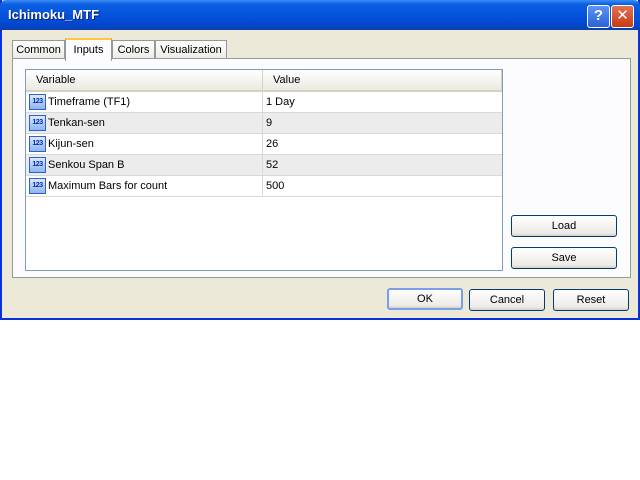 The height and width of the screenshot is (480, 640). I want to click on variable-cell: 123 Kijun-sen, so click(144, 144).